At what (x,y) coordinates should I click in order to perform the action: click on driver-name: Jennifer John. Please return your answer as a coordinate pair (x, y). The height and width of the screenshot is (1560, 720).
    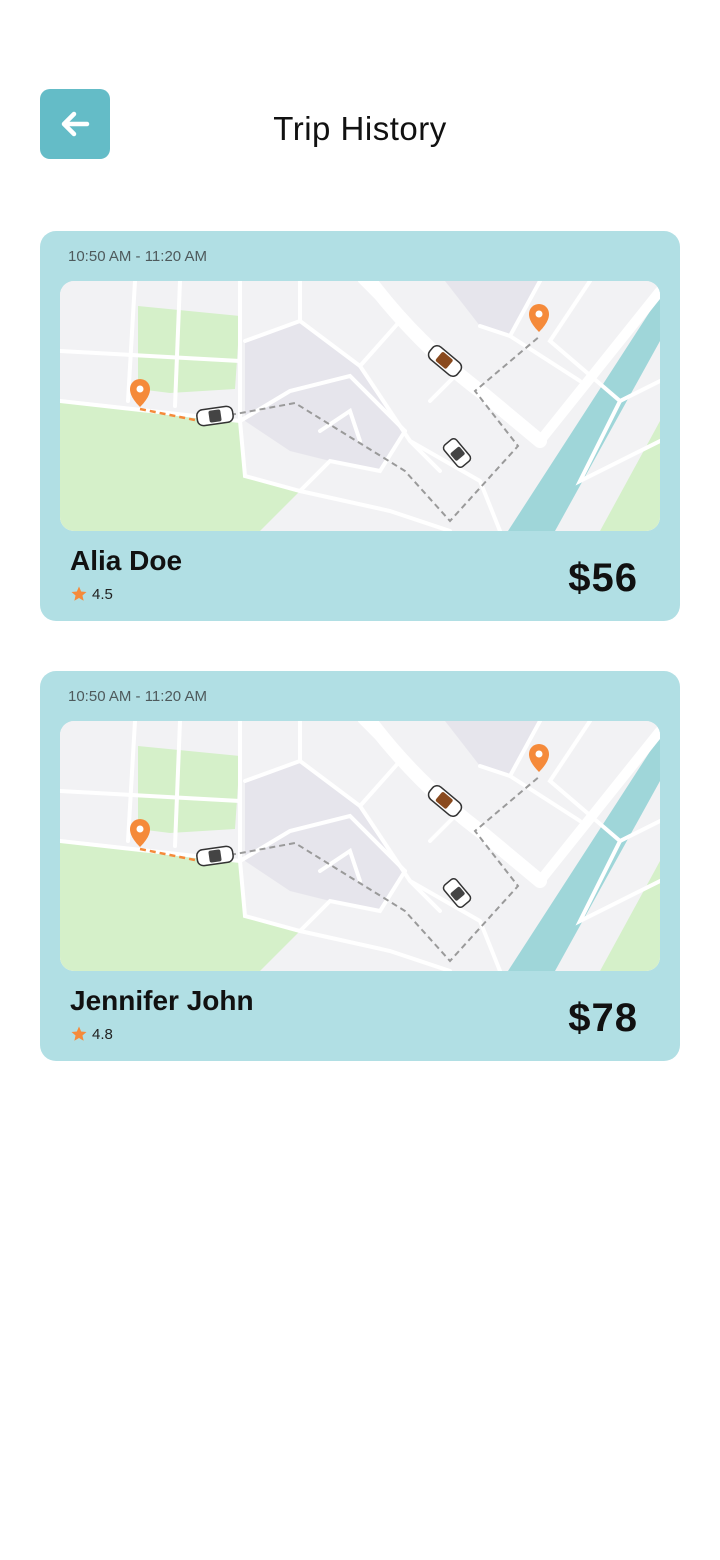
    Looking at the image, I should click on (162, 1000).